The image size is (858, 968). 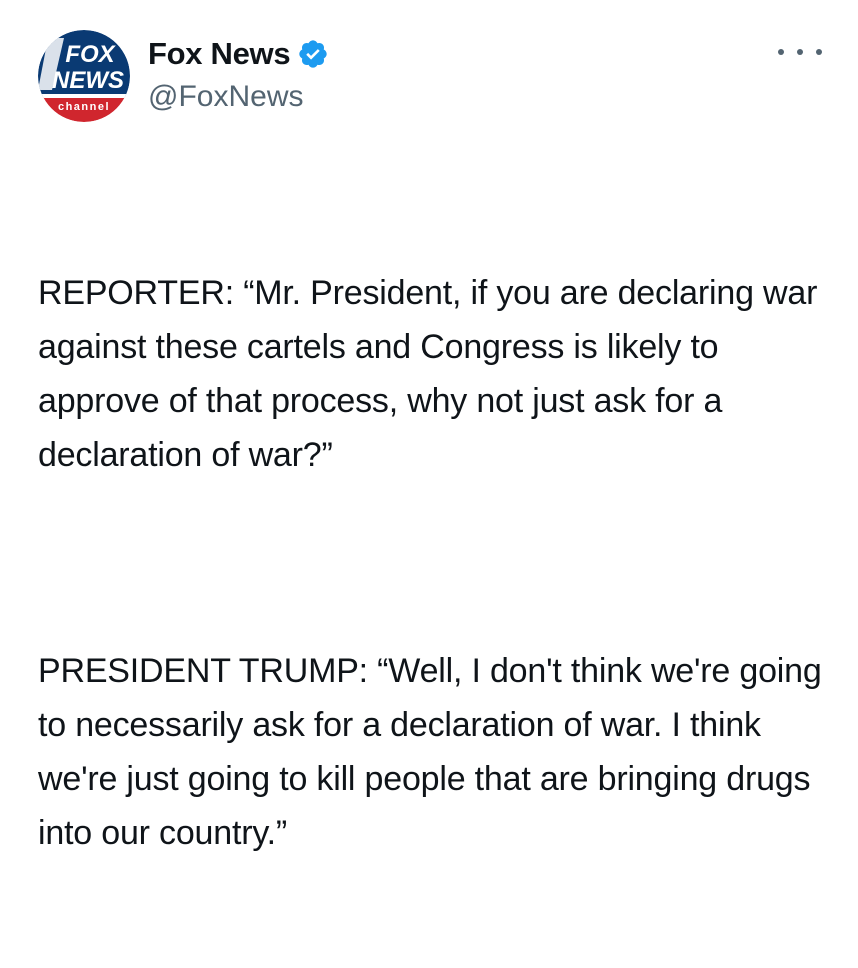 What do you see at coordinates (90, 54) in the screenshot?
I see `logo-text-top: FOX` at bounding box center [90, 54].